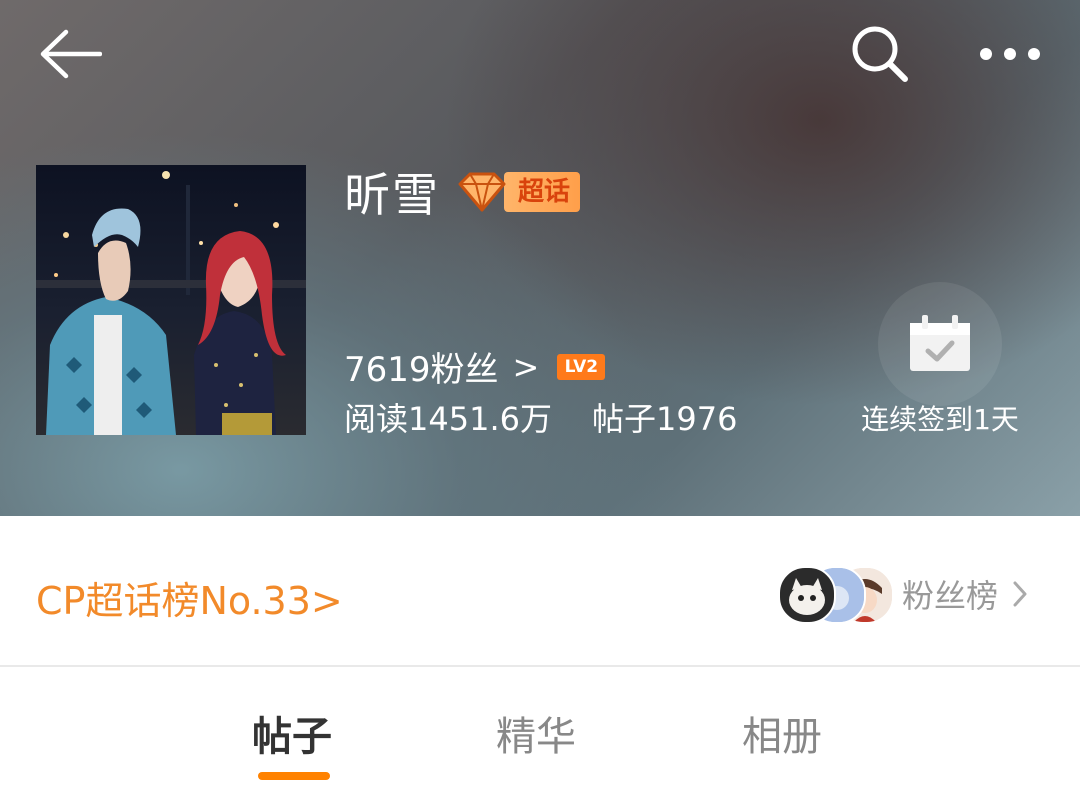 This screenshot has width=1080, height=788. What do you see at coordinates (664, 419) in the screenshot?
I see `post-count: 帖子1976` at bounding box center [664, 419].